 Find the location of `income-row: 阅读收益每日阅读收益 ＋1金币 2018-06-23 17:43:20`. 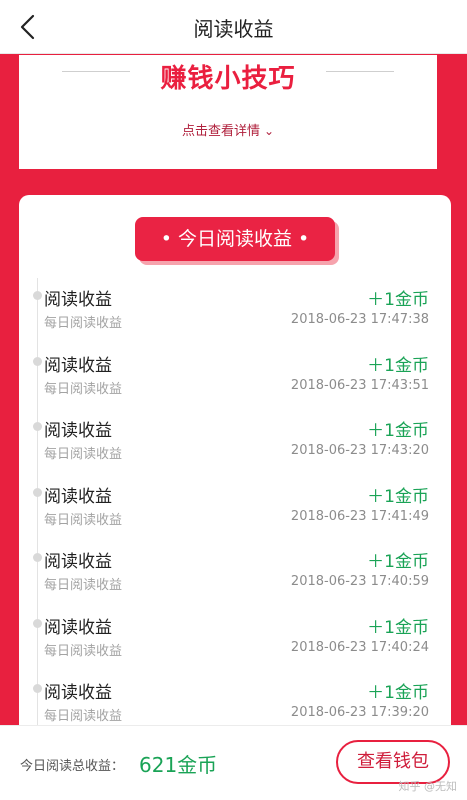

income-row: 阅读收益每日阅读收益 ＋1金币 2018-06-23 17:43:20 is located at coordinates (235, 449).